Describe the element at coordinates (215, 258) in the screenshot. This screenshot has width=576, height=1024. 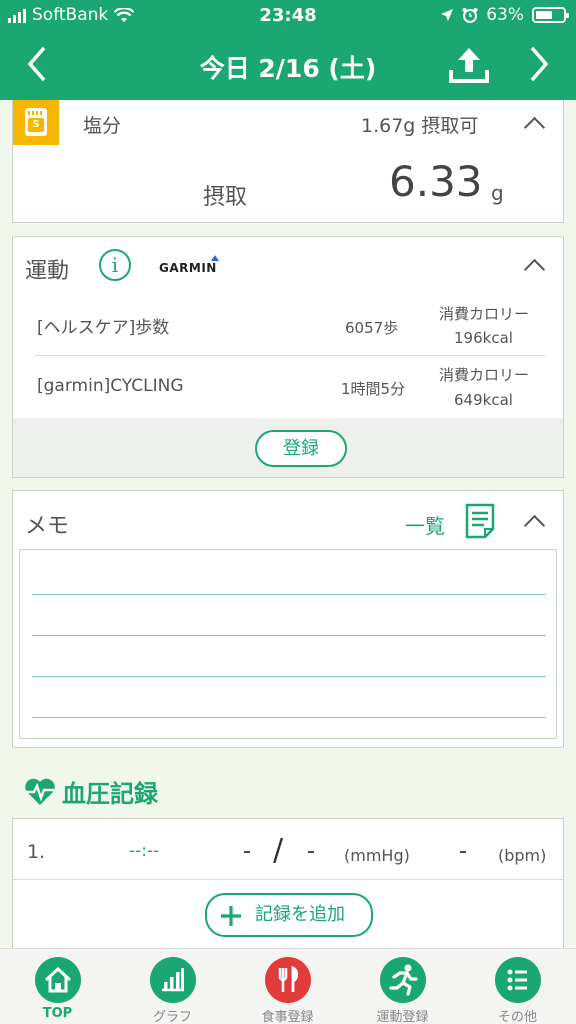
I see `garmin-triangle-icon` at that location.